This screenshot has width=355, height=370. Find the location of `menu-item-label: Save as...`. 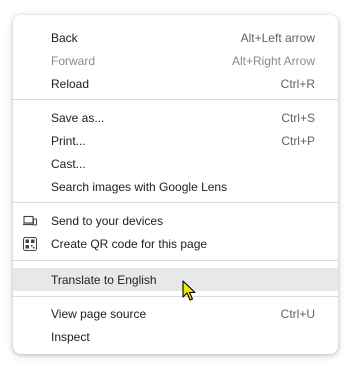

menu-item-label: Save as... is located at coordinates (78, 117).